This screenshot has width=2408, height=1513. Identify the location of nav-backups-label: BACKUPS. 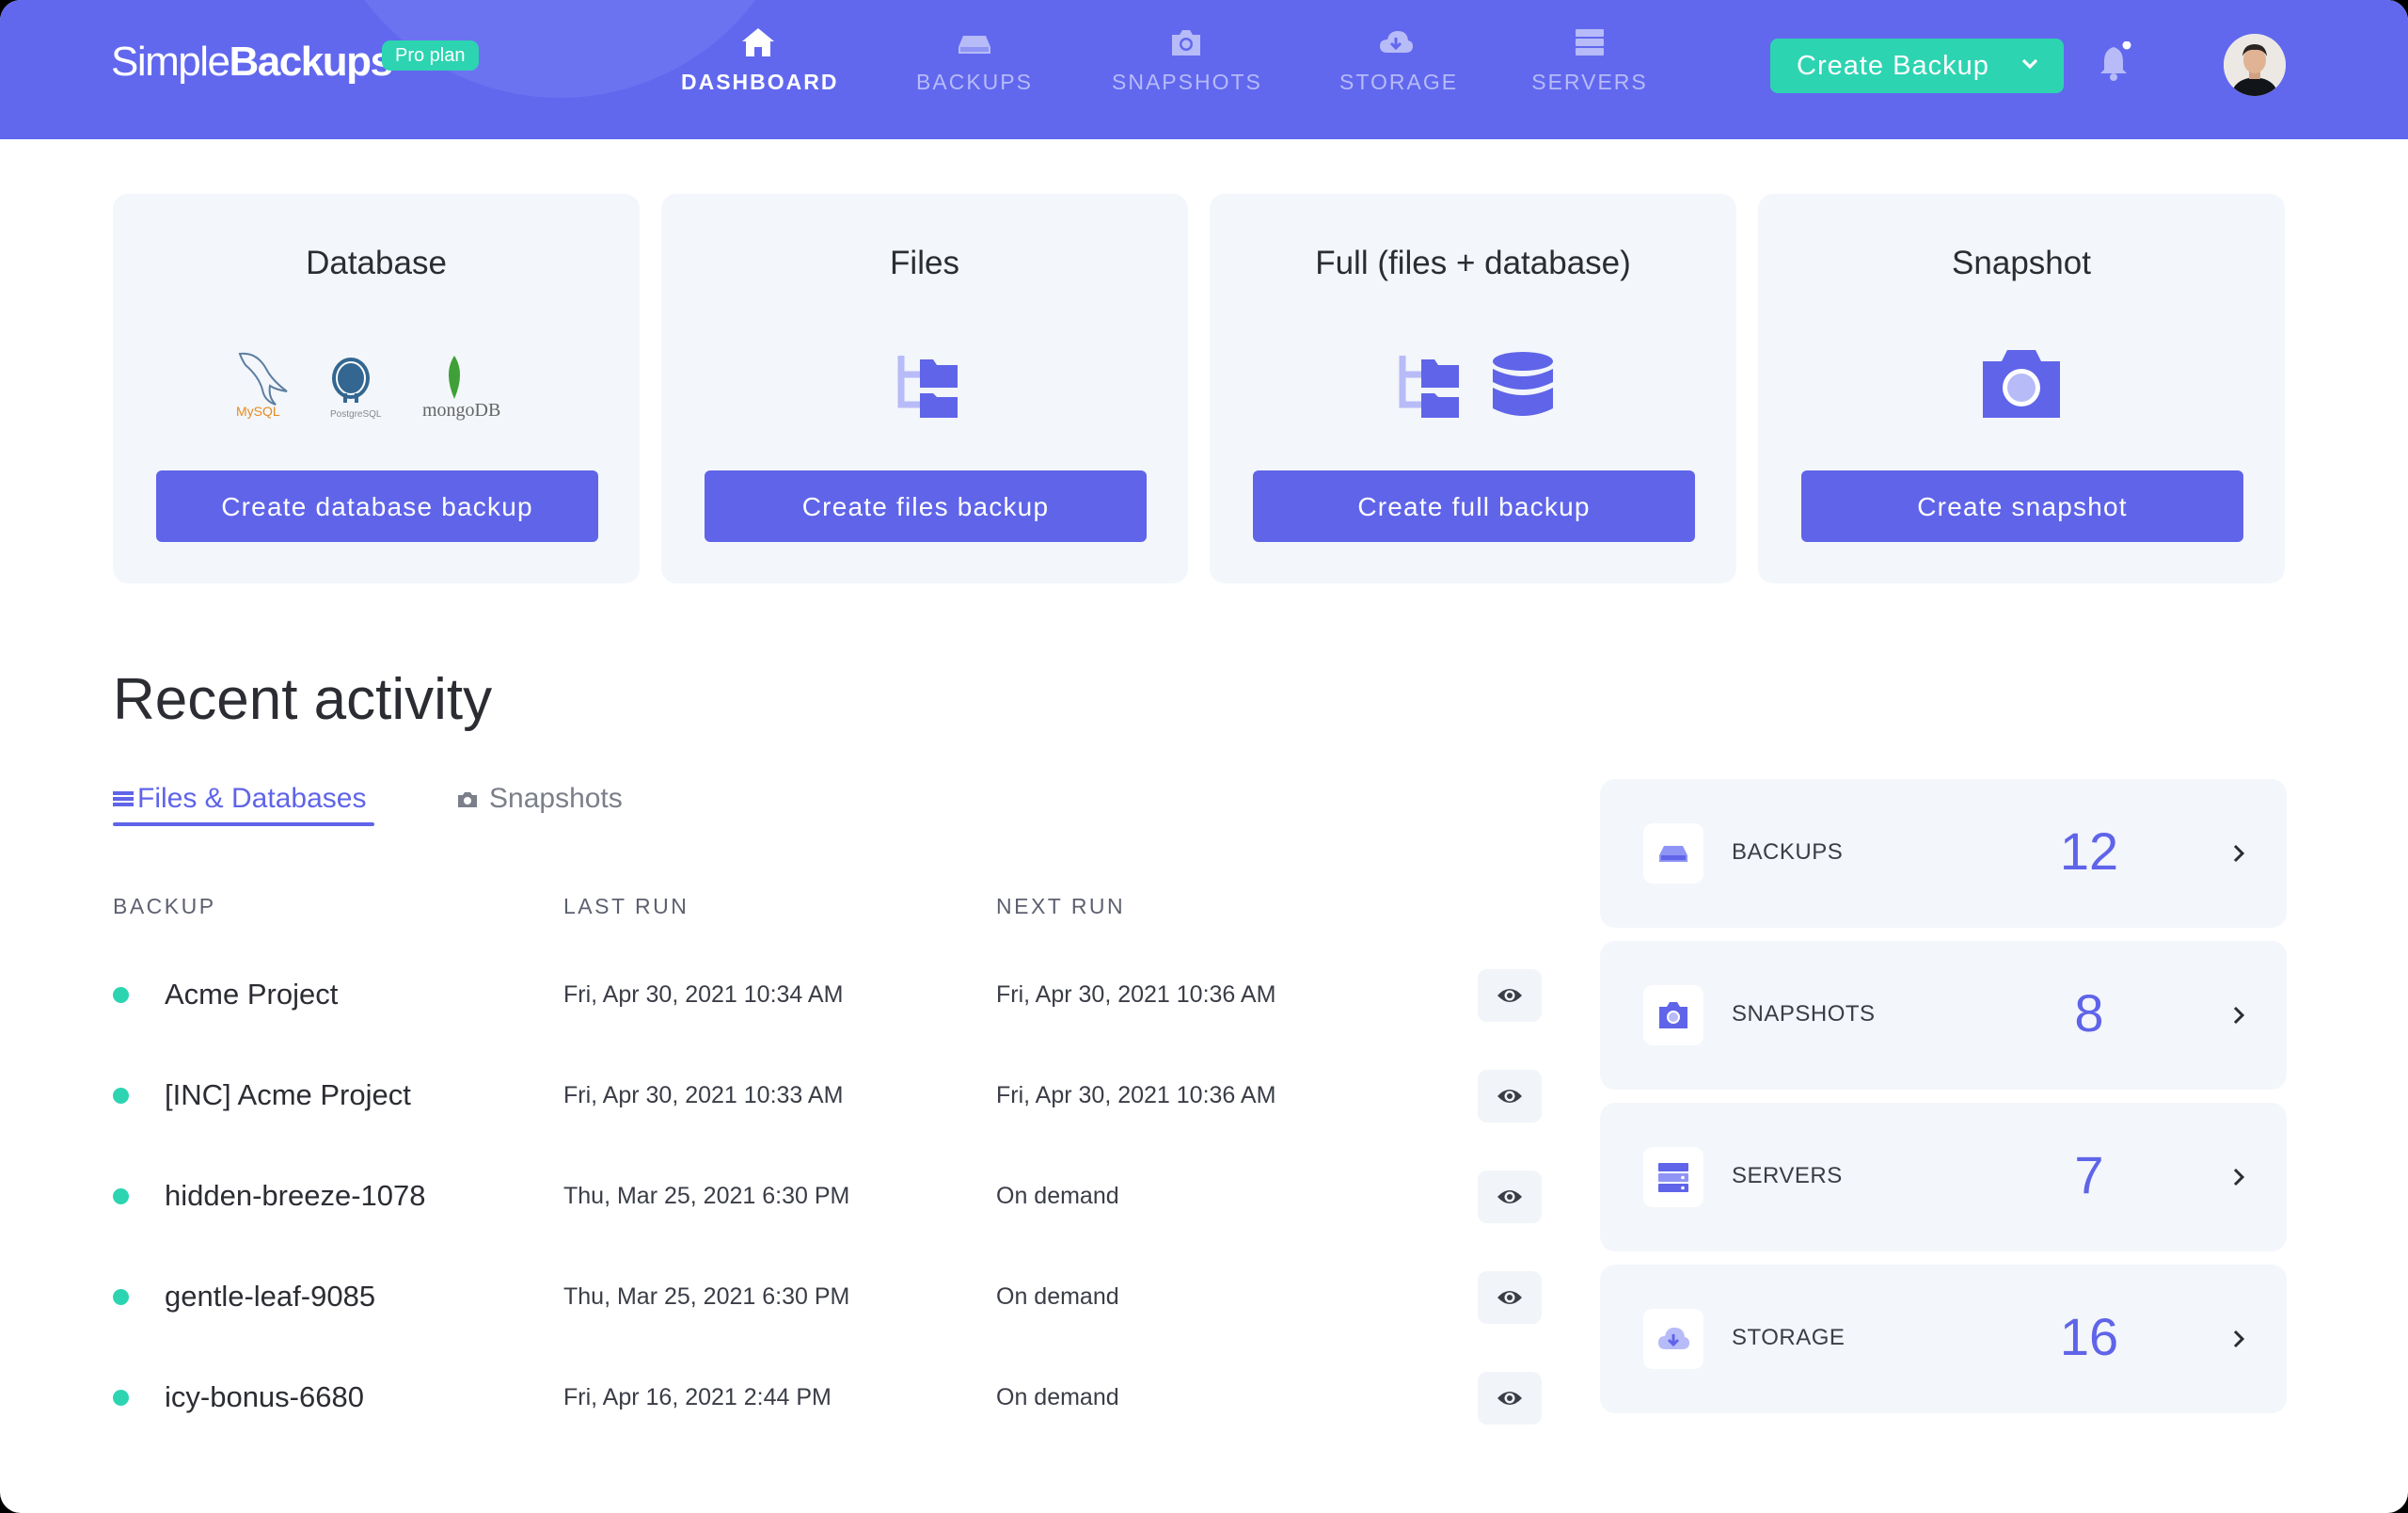
(974, 82).